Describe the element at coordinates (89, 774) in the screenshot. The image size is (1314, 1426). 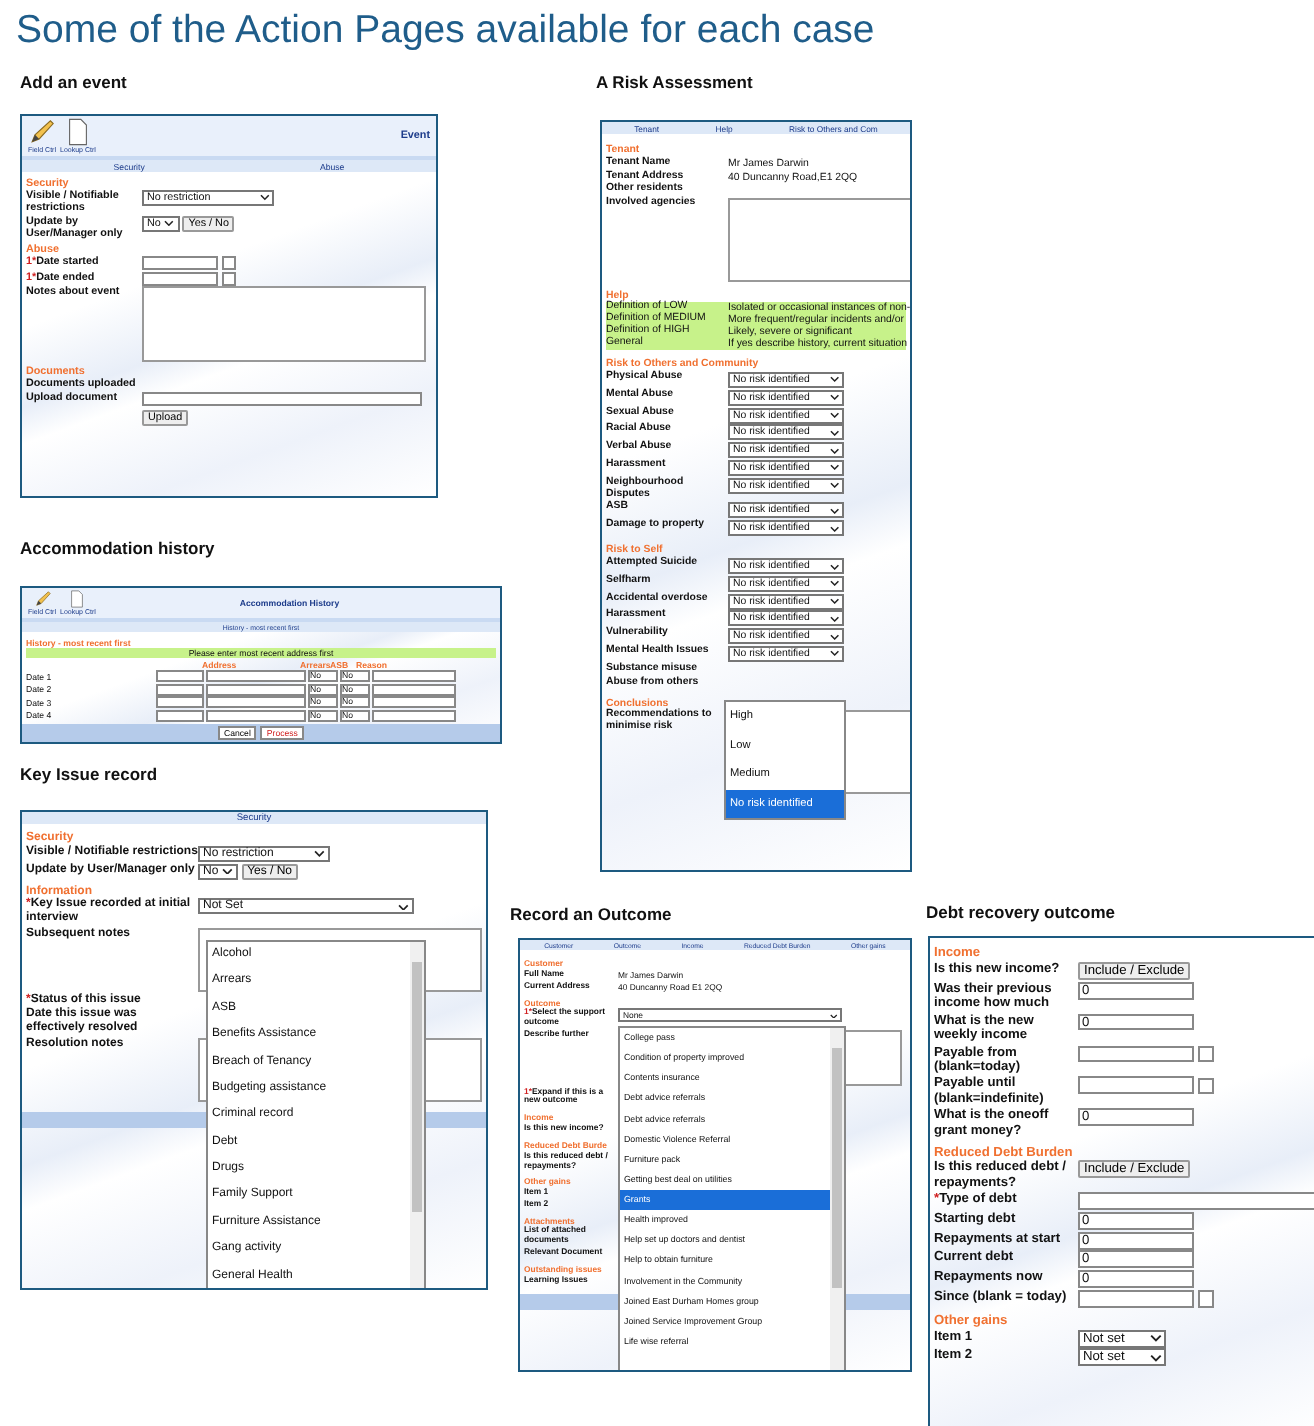
I see `section-caption: Key Issue record` at that location.